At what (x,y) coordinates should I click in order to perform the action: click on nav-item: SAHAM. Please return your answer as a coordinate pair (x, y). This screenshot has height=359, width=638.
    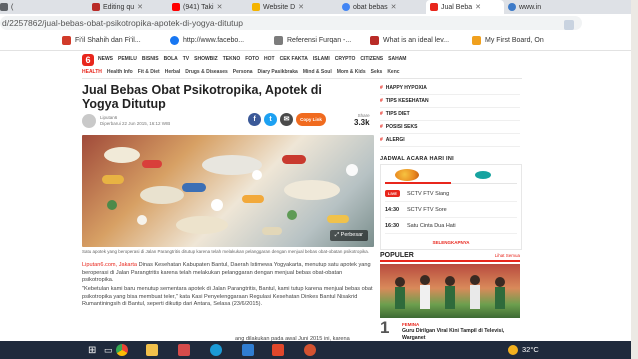
    Looking at the image, I should click on (397, 59).